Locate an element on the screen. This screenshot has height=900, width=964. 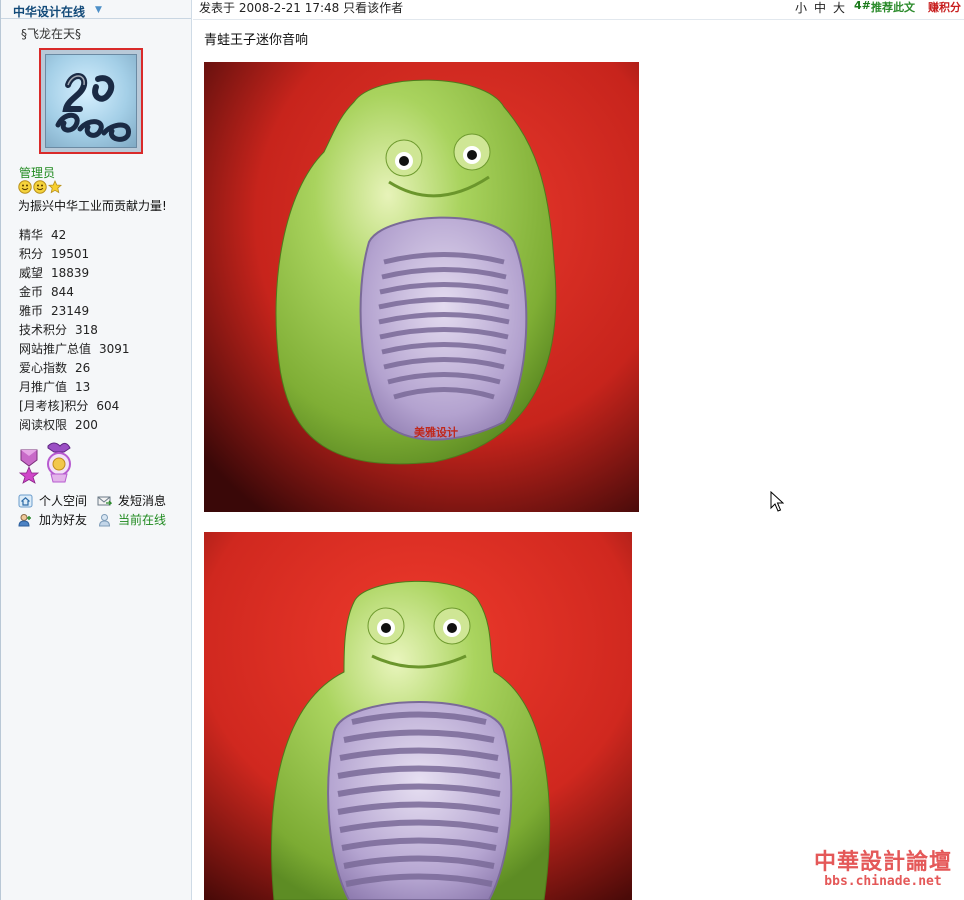
stat-row: 月推广值 13 is located at coordinates (74, 387).